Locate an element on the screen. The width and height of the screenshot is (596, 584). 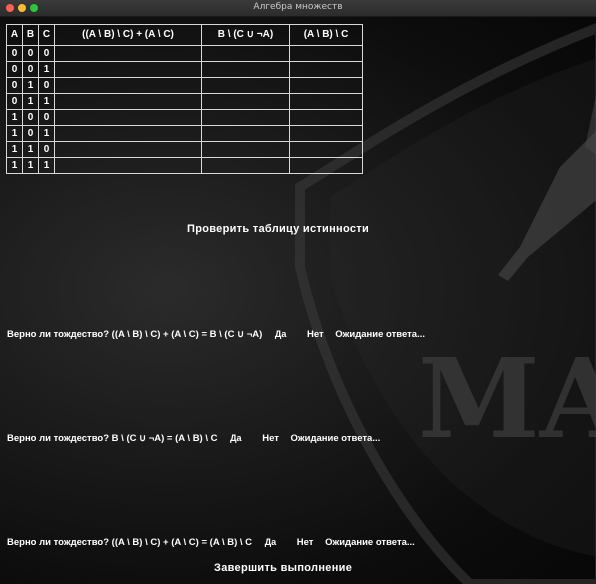
table-row: 110 is located at coordinates (184, 149).